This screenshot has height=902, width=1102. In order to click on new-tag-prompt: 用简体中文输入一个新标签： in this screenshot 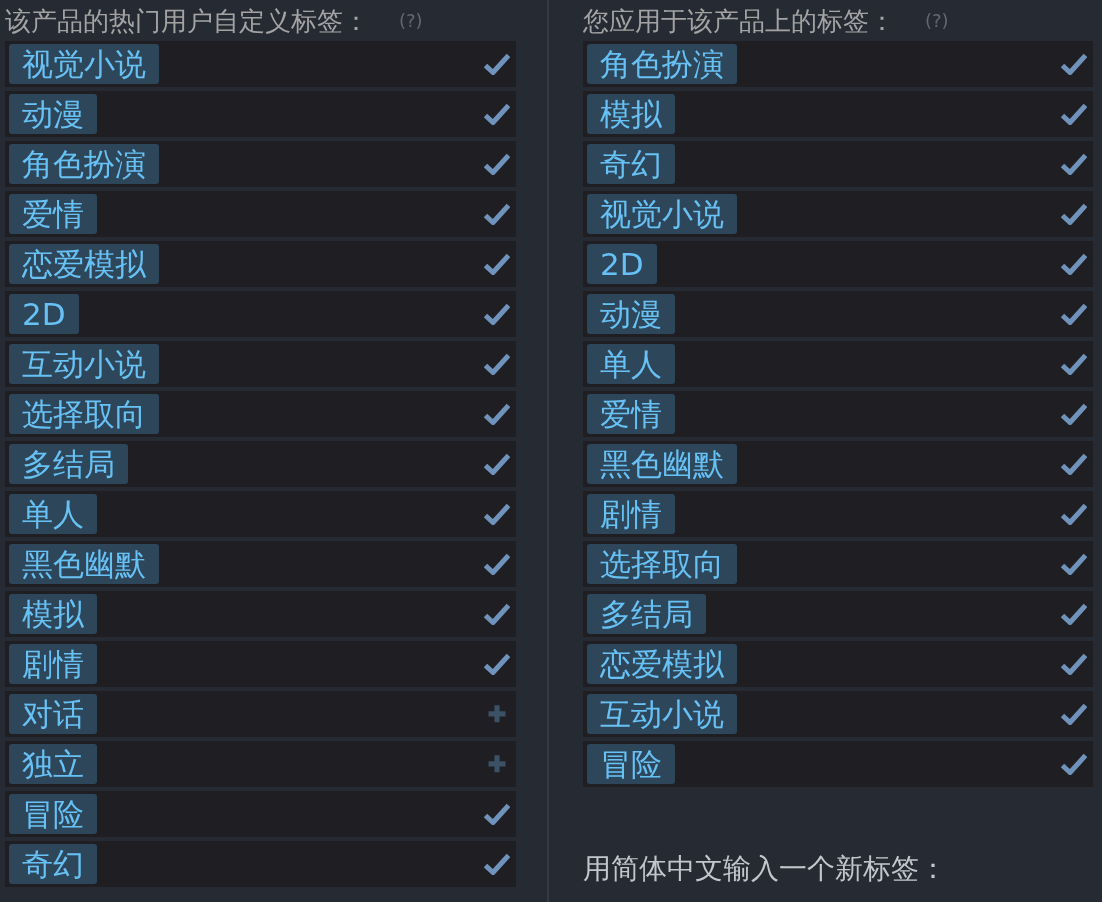, I will do `click(765, 869)`.